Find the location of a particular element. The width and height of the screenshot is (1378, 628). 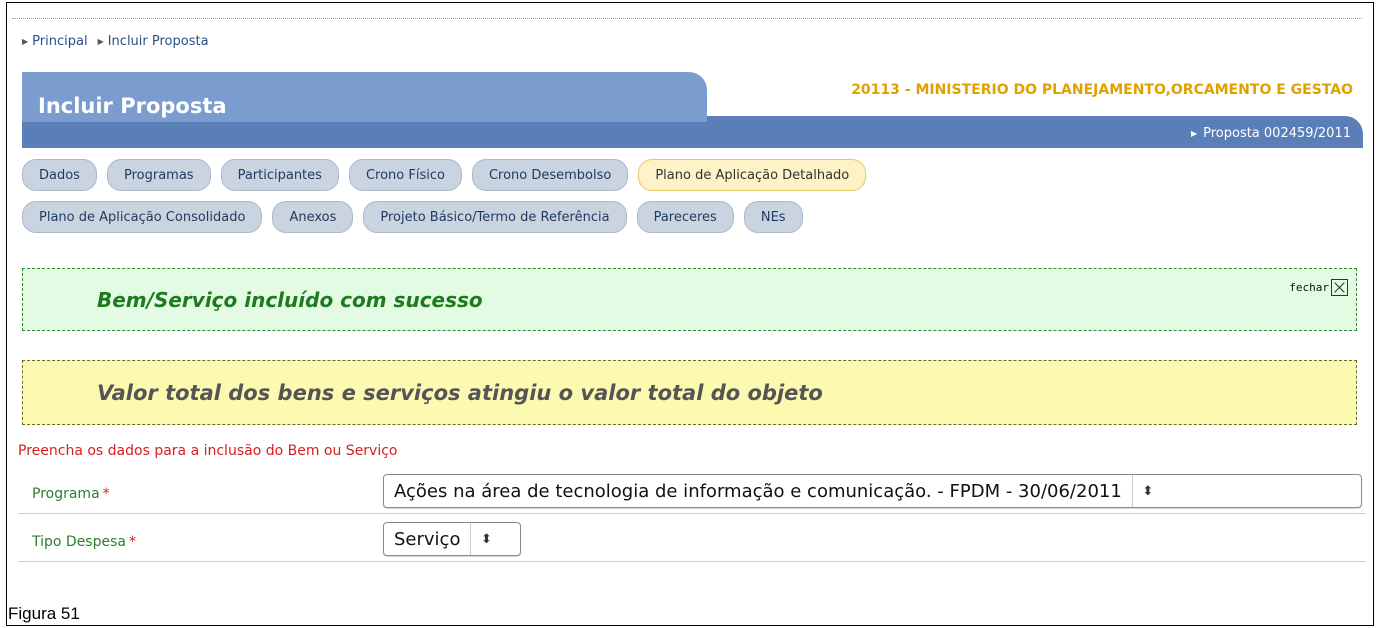

tab-nes: NEs is located at coordinates (773, 217).